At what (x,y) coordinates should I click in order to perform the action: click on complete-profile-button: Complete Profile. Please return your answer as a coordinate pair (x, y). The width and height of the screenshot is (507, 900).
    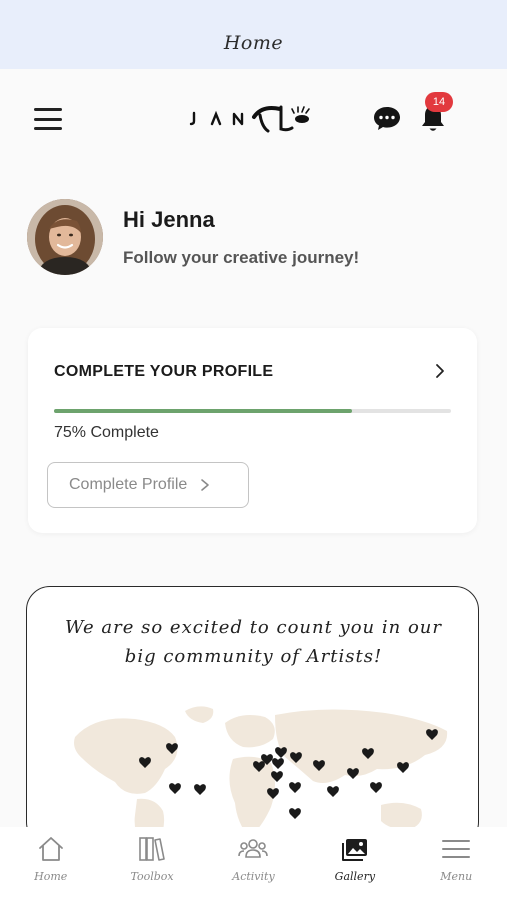
    Looking at the image, I should click on (148, 485).